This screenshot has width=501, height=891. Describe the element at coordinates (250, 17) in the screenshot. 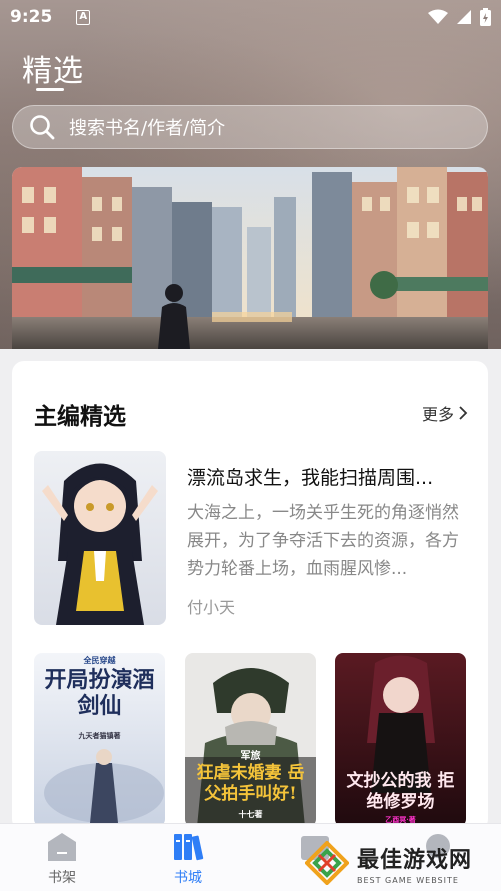

I see `status-bar: 9:25 A` at that location.